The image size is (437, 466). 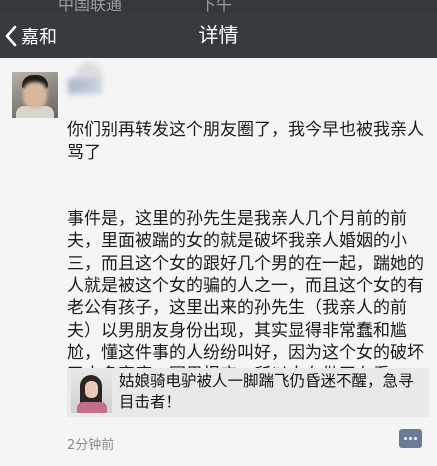 I want to click on clock-label: 下午, so click(x=216, y=6).